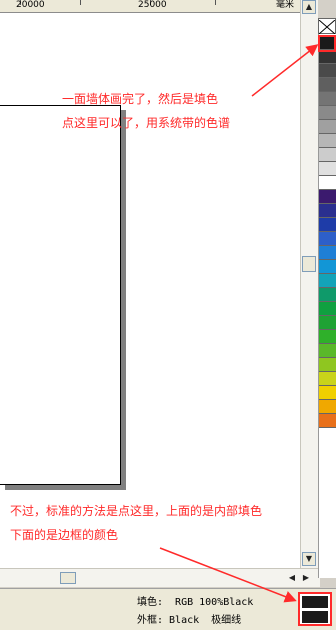 Image resolution: width=336 pixels, height=630 pixels. Describe the element at coordinates (292, 578) in the screenshot. I see `scroll-left-arrow: ◀` at that location.